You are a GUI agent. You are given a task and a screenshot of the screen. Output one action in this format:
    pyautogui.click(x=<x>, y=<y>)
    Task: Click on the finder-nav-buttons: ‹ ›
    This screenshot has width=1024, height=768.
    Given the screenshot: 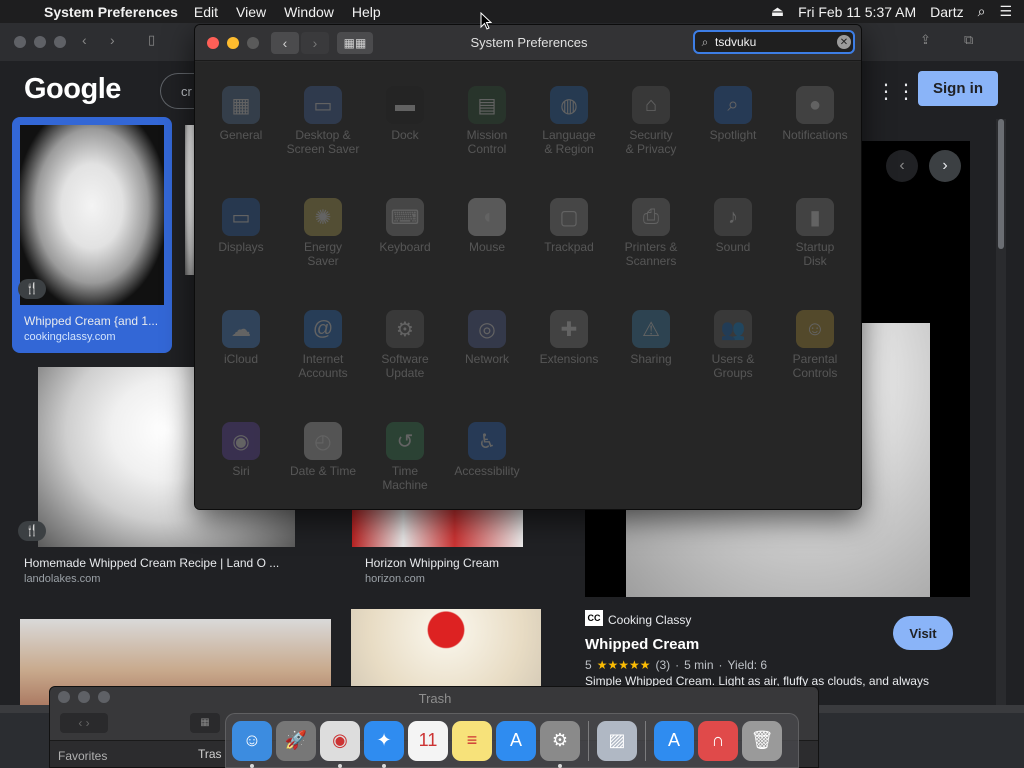 What is the action you would take?
    pyautogui.click(x=84, y=723)
    